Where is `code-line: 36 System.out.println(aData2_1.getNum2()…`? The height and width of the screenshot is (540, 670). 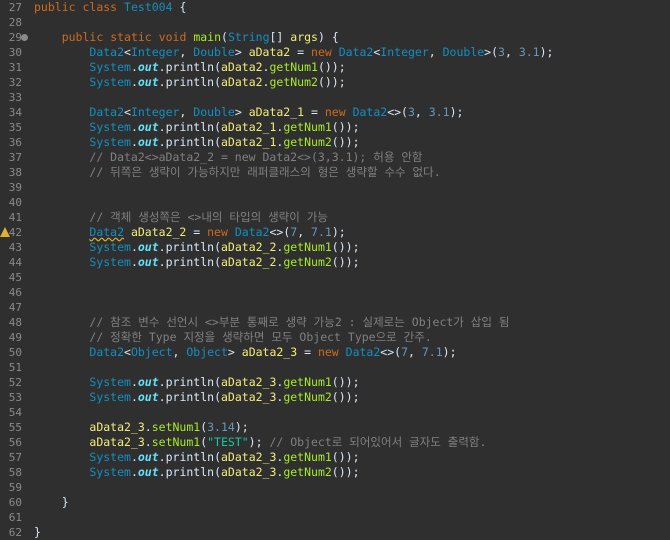
code-line: 36 System.out.println(aData2_1.getNum2()… is located at coordinates (335, 142).